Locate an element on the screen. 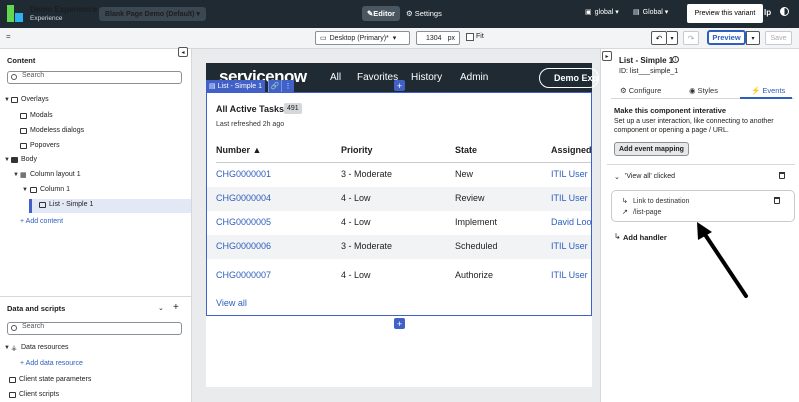  row-assigned-link: David Loo is located at coordinates (571, 222).